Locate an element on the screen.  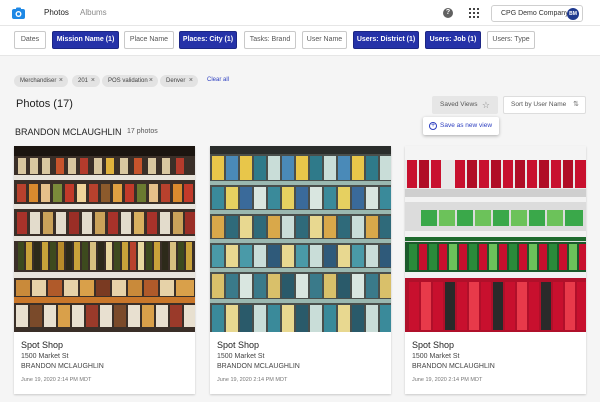
filter-tasks-brand: Tasks: Brand is located at coordinates (270, 40).